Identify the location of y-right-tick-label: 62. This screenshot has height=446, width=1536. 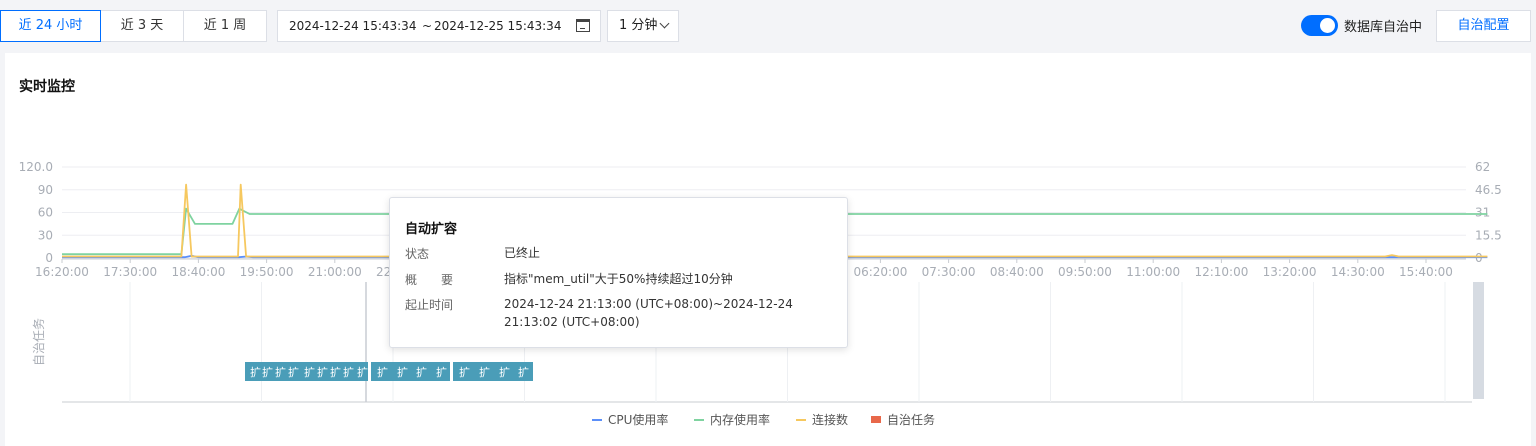
(1482, 167).